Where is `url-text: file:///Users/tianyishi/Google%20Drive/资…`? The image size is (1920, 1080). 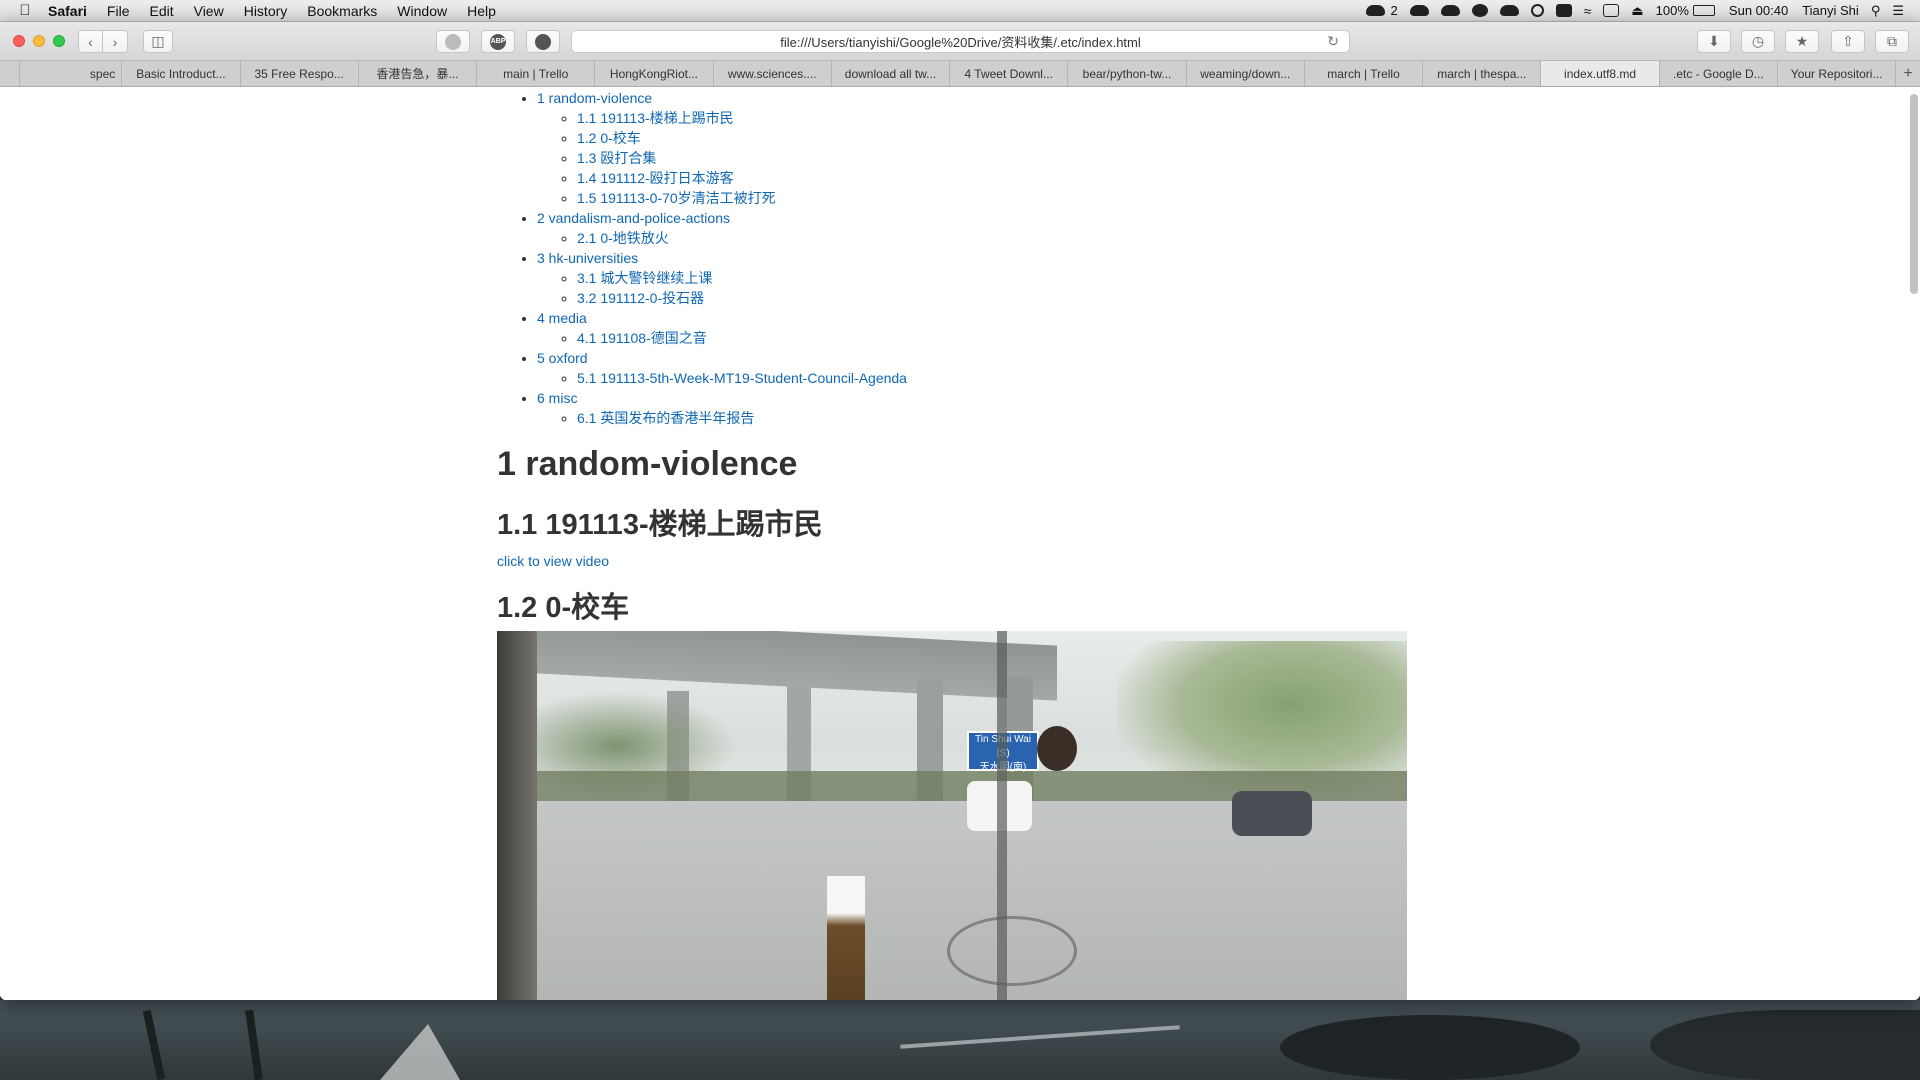
url-text: file:///Users/tianyishi/Google%20Drive/资… is located at coordinates (960, 42).